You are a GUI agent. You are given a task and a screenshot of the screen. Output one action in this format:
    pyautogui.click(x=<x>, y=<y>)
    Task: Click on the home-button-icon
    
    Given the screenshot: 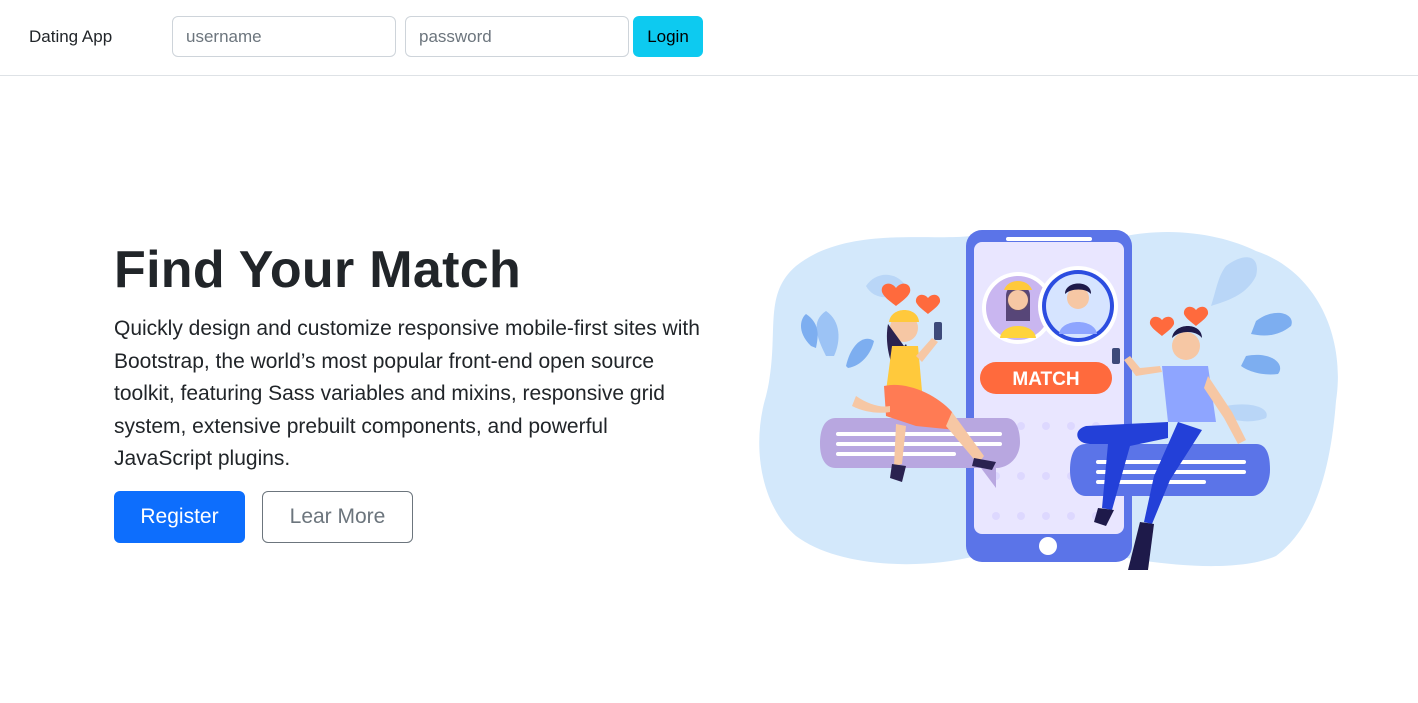 What is the action you would take?
    pyautogui.click(x=1048, y=546)
    